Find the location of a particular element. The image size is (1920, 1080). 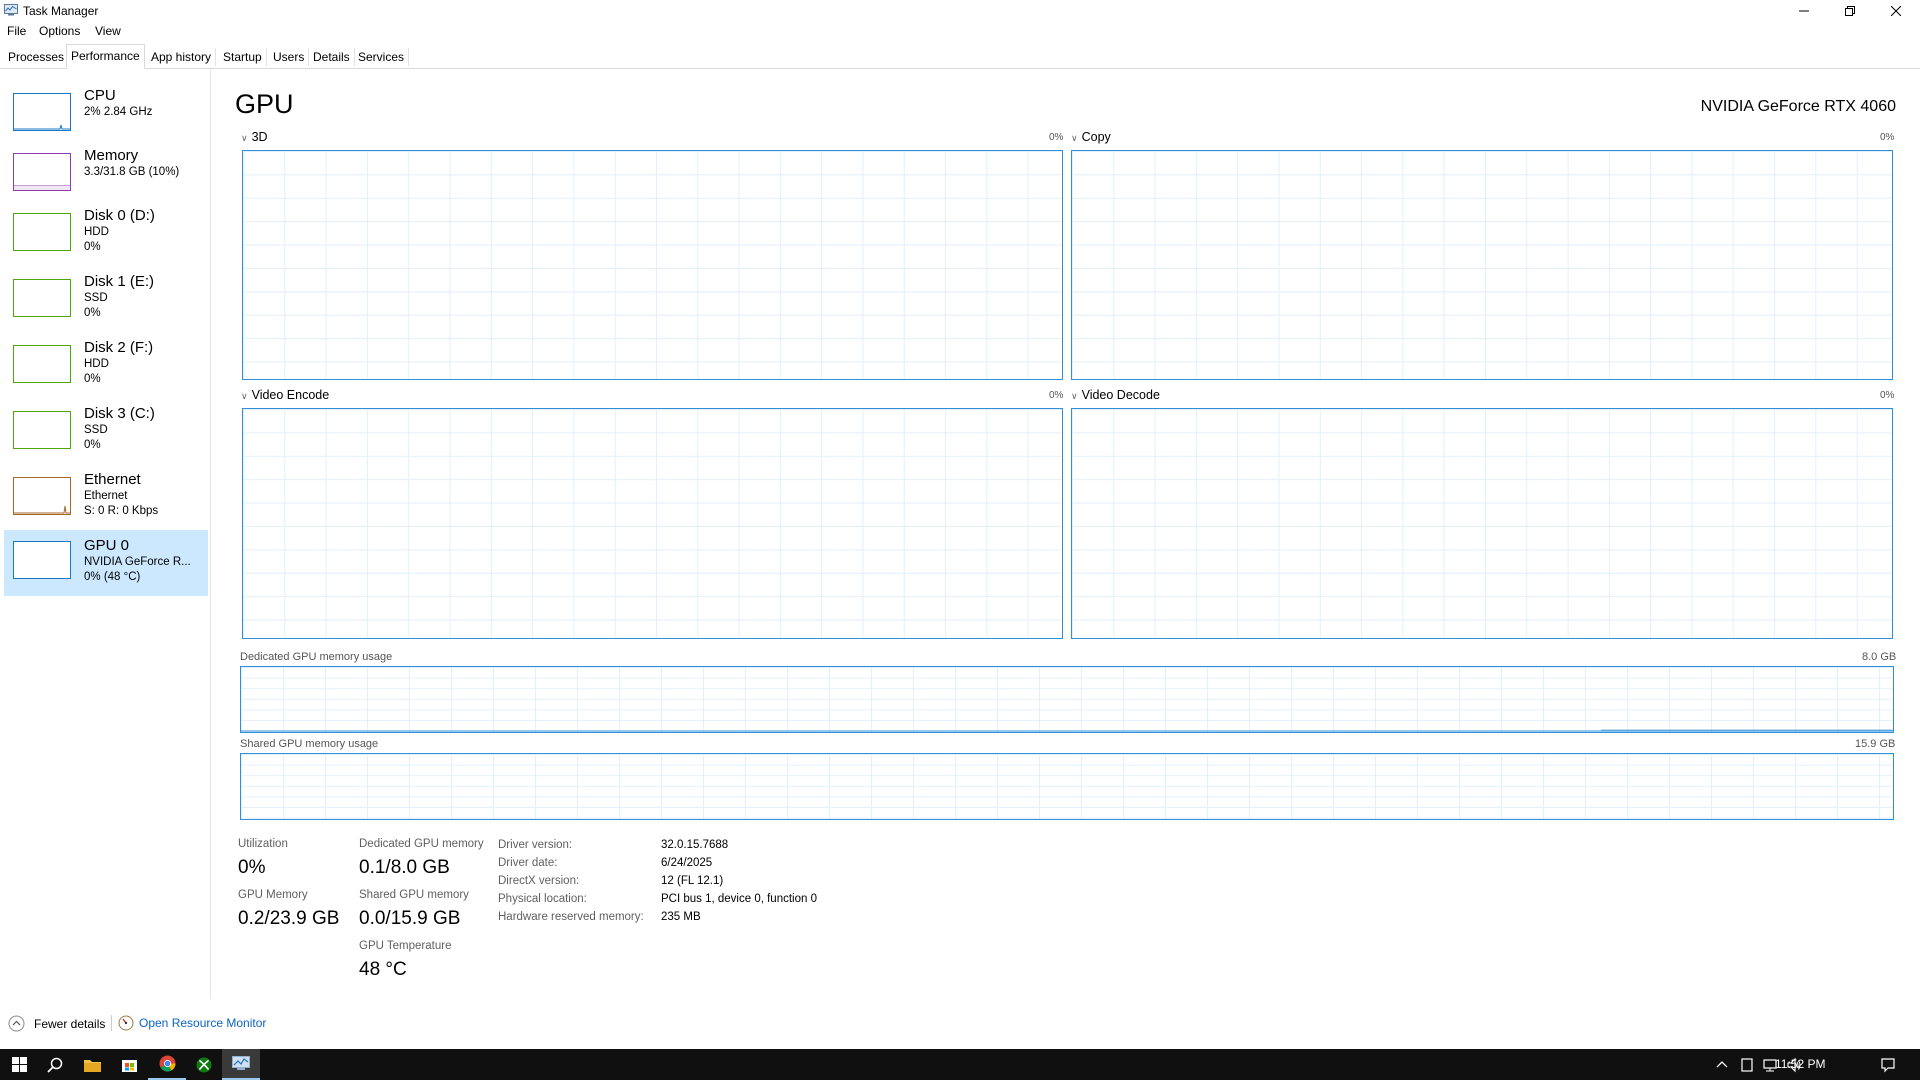

shared-memory-max: 15.9 GB is located at coordinates (1875, 744).